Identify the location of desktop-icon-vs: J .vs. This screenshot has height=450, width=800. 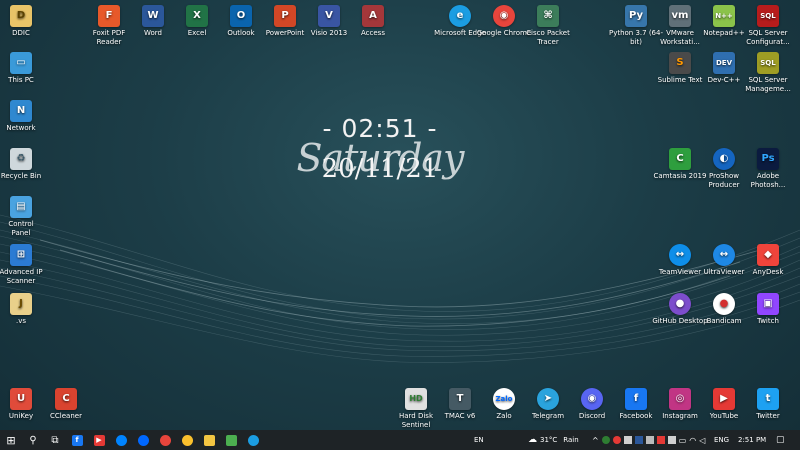
(25, 309).